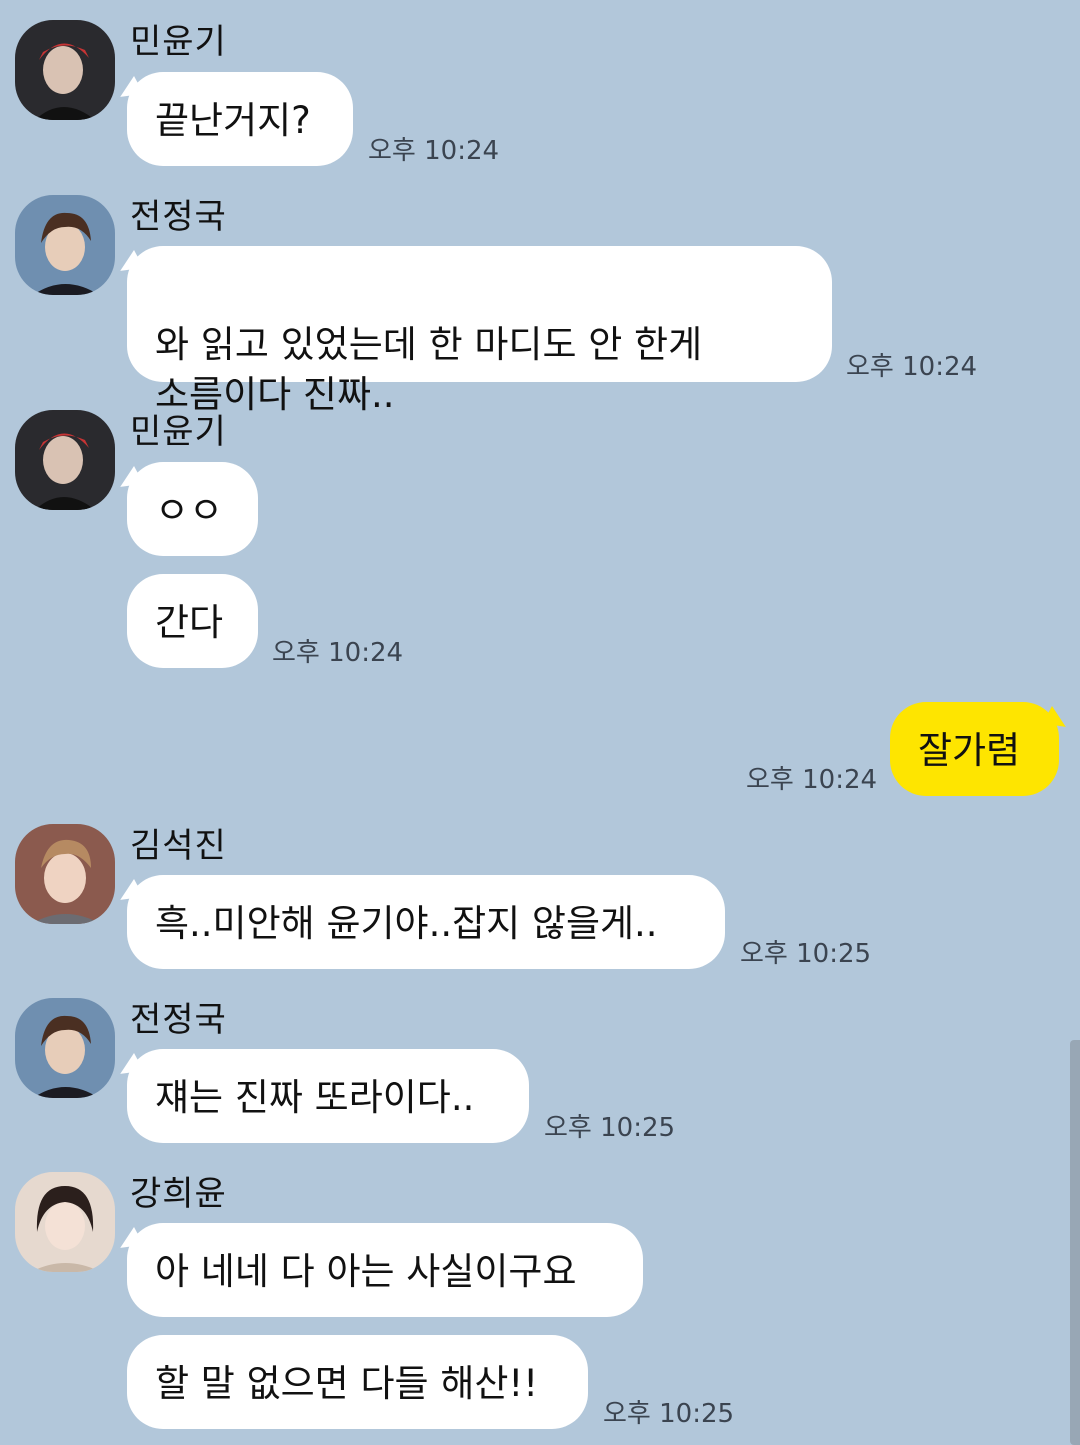 The image size is (1080, 1445). Describe the element at coordinates (1075, 1242) in the screenshot. I see `scrollbar` at that location.